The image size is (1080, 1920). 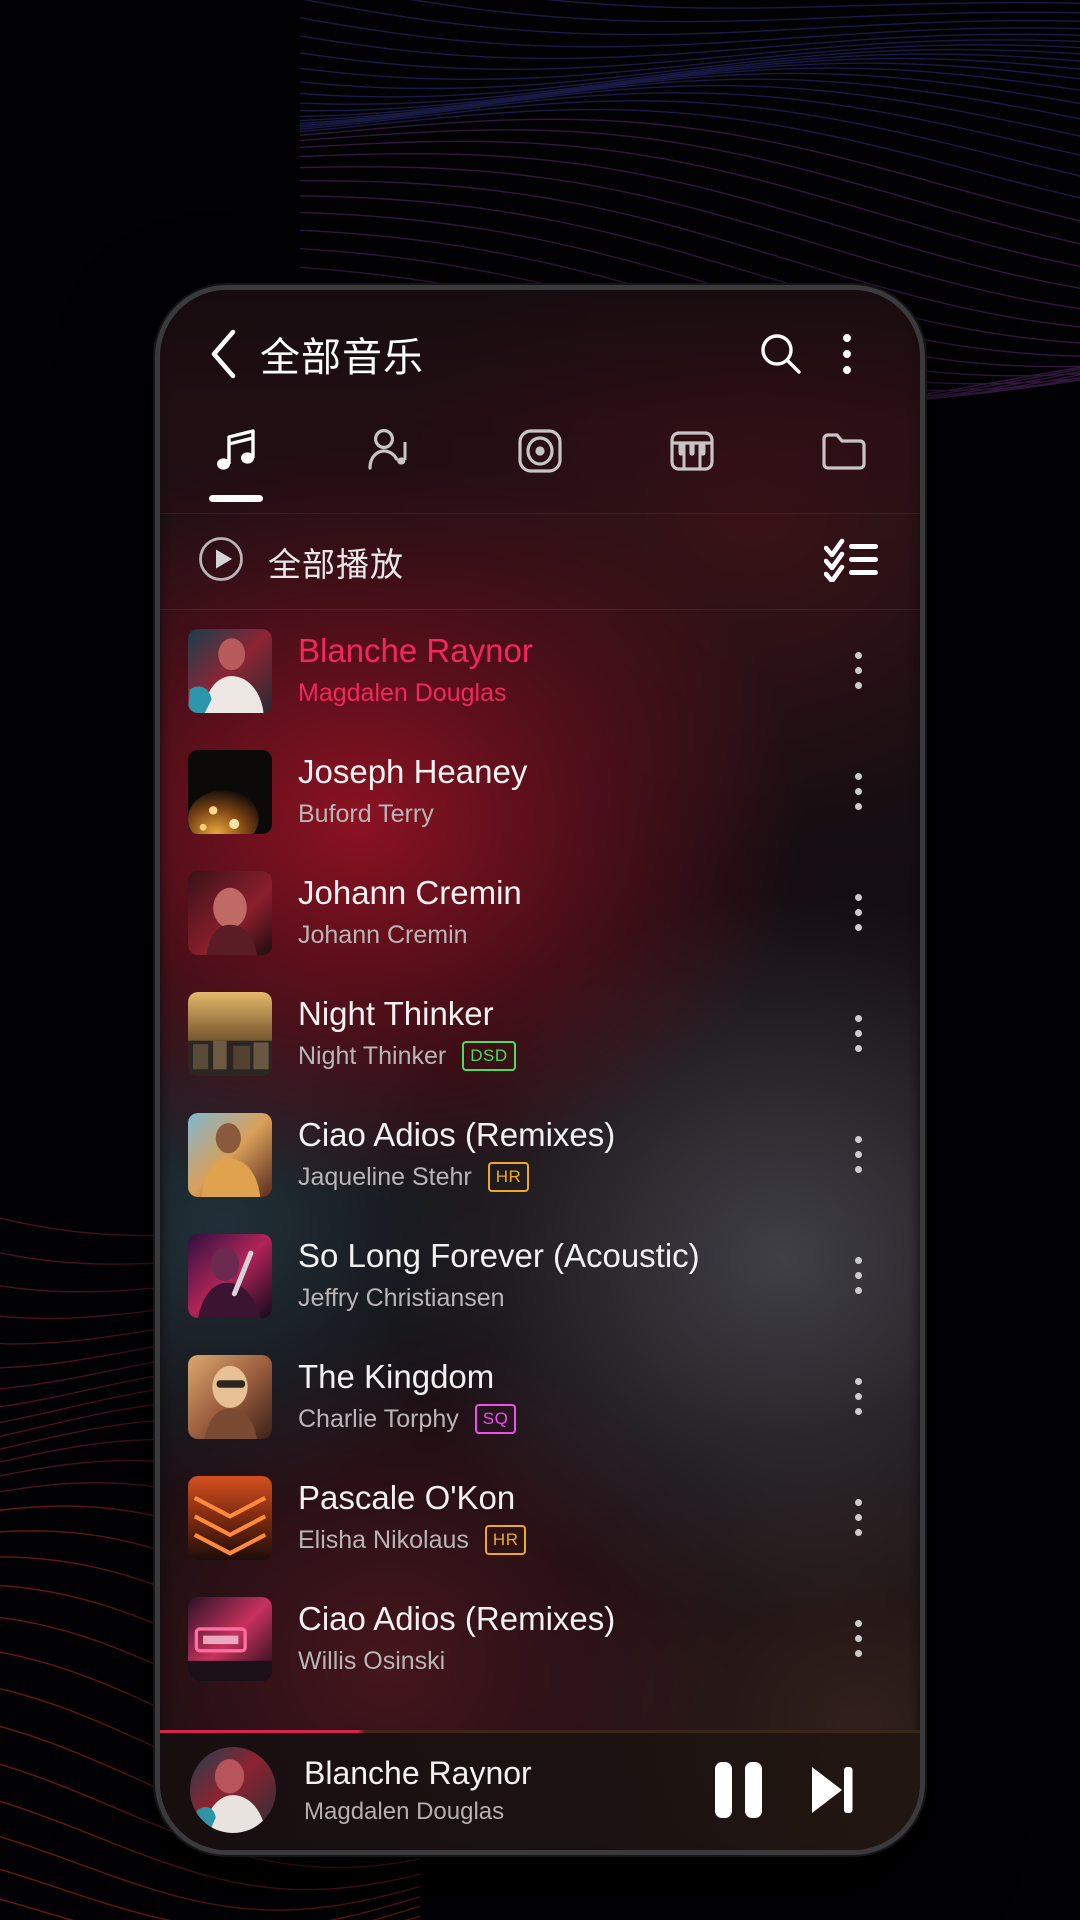 I want to click on tab-albums, so click(x=540, y=466).